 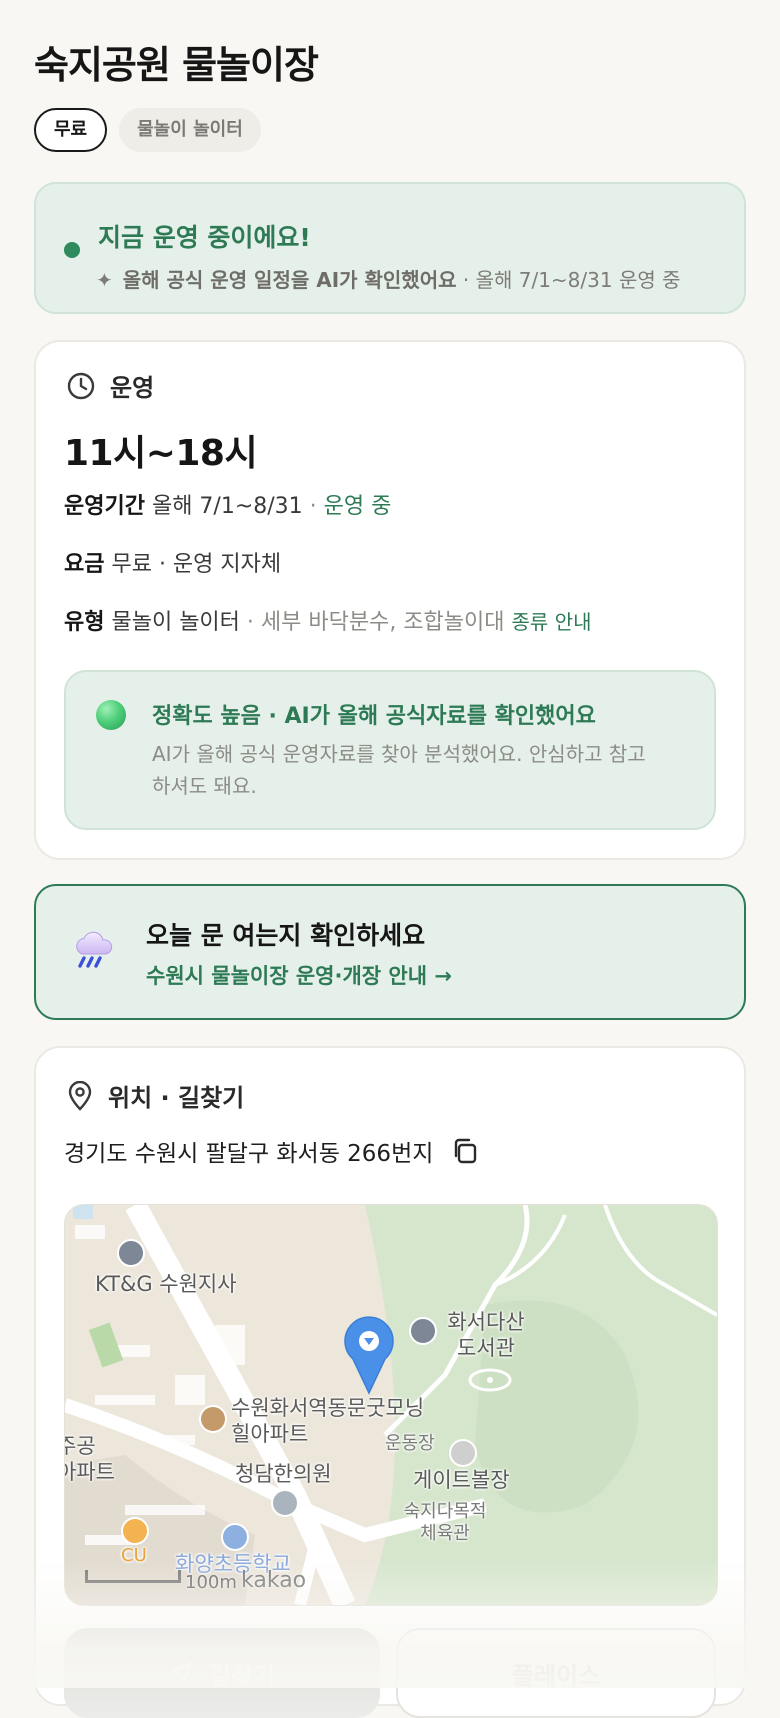 I want to click on map-label-apartment-left: 주공 아파트, so click(x=90, y=1459).